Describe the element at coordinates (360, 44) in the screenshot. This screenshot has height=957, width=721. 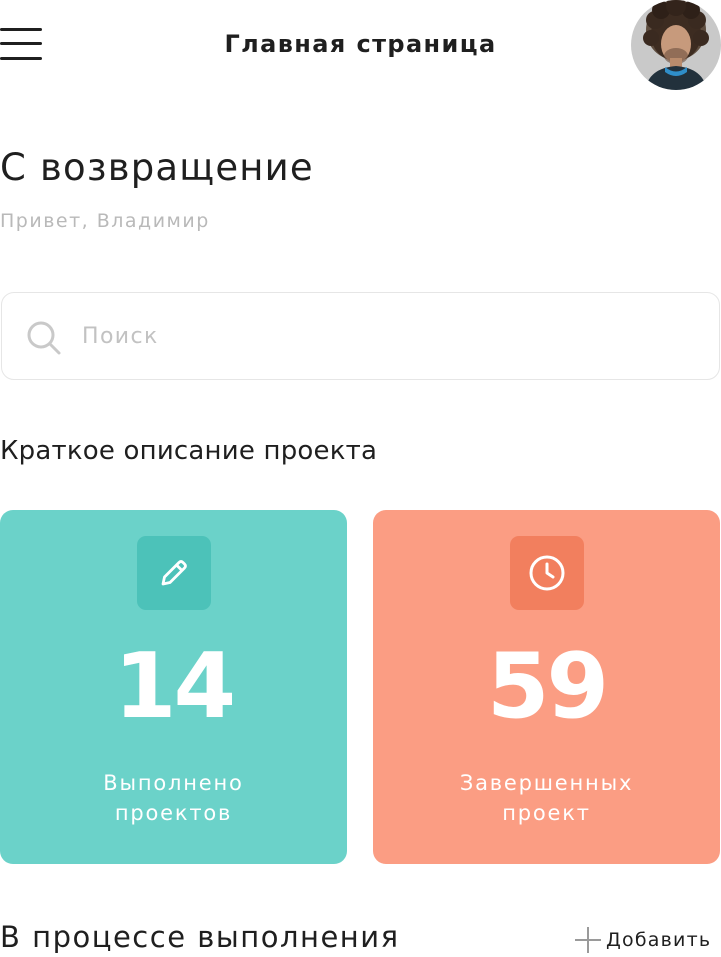
I see `page-title: Главная страница` at that location.